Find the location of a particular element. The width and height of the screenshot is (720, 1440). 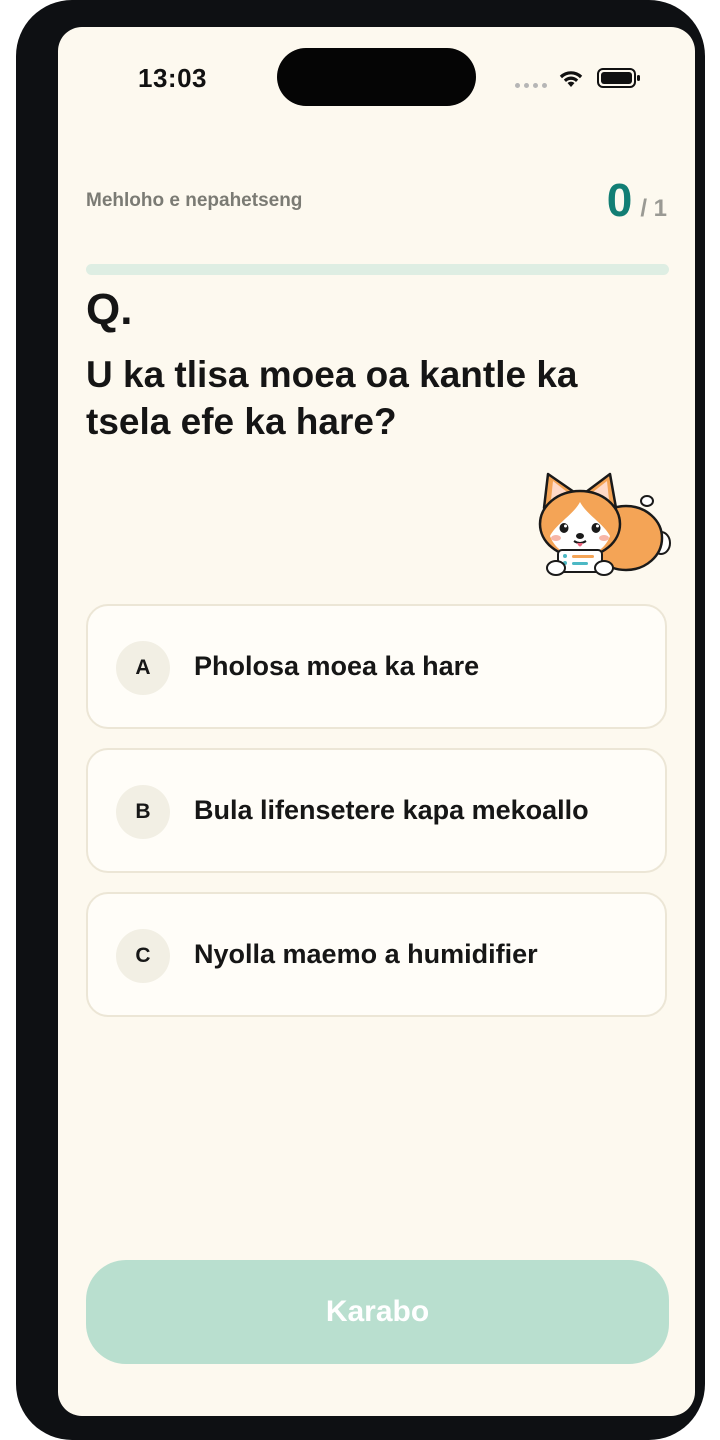

quiz-label: Mehloho e nepahetseng is located at coordinates (194, 200).